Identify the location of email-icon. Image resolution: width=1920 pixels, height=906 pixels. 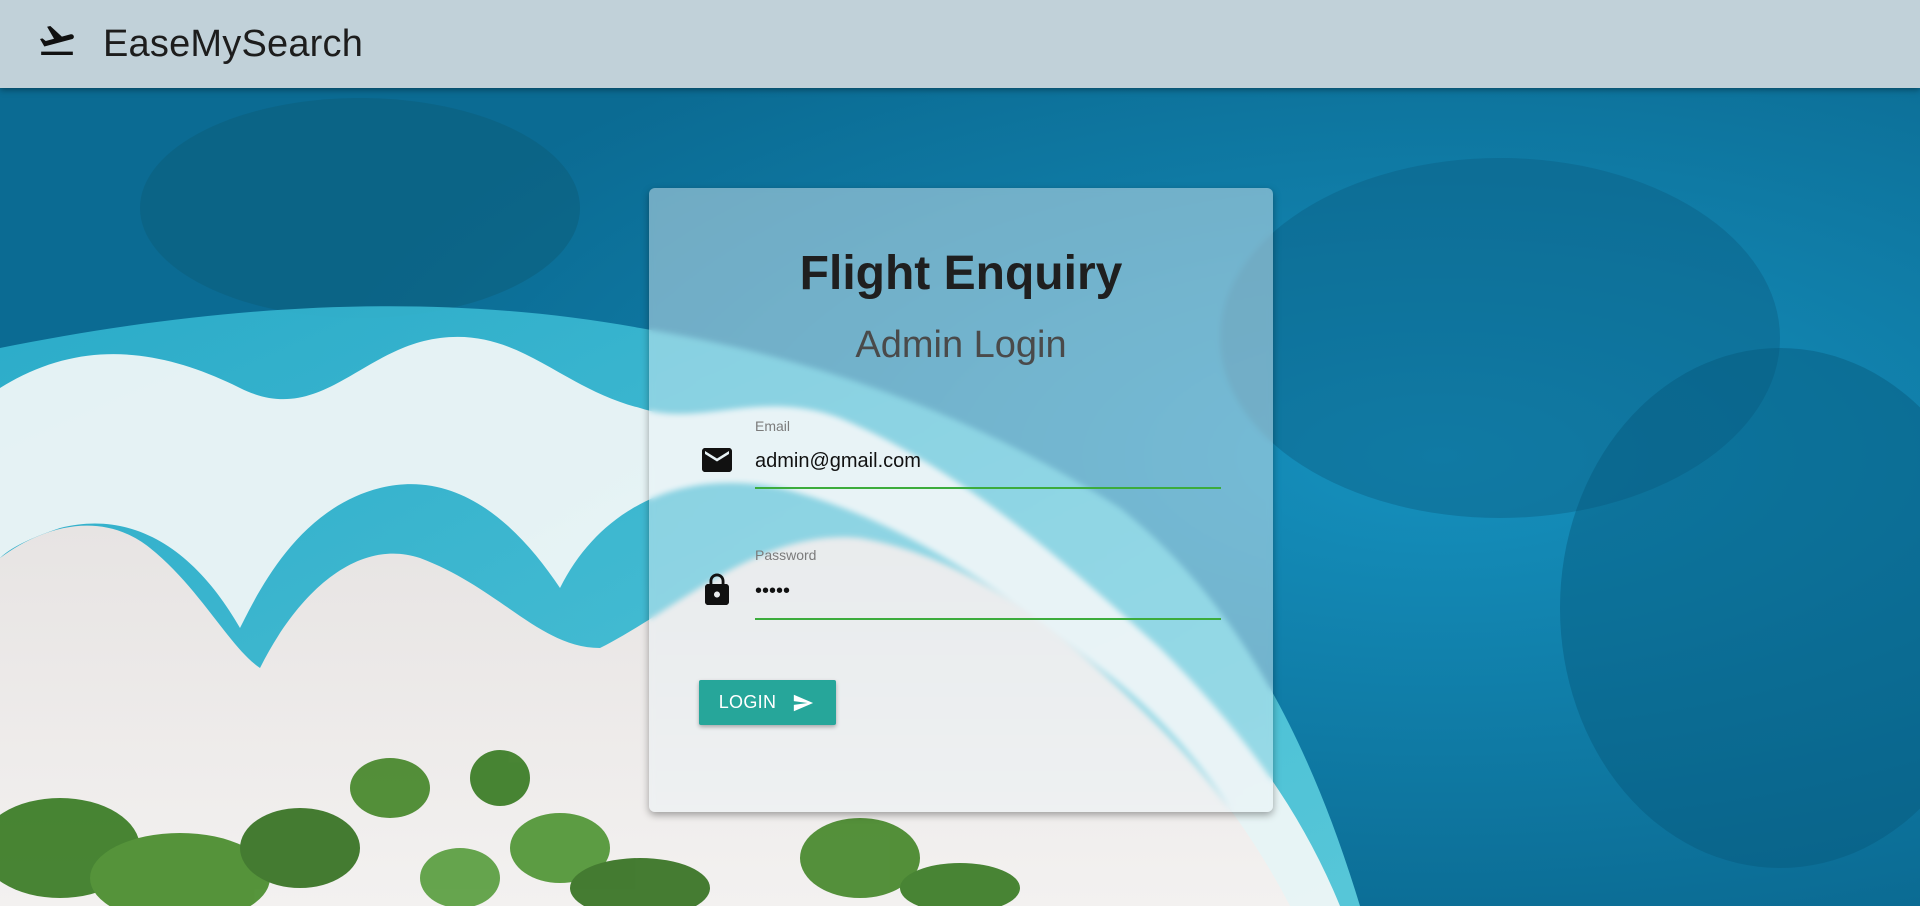
(717, 460).